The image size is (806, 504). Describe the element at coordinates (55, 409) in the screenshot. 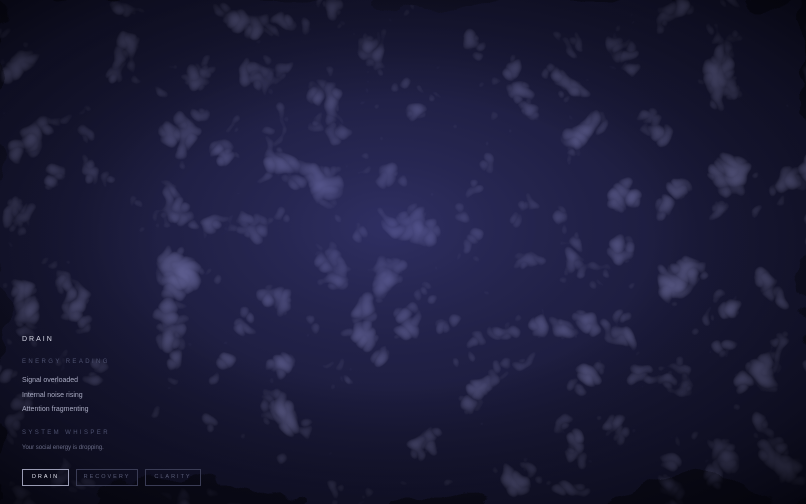

I see `list-item: Attention fragmenting` at that location.